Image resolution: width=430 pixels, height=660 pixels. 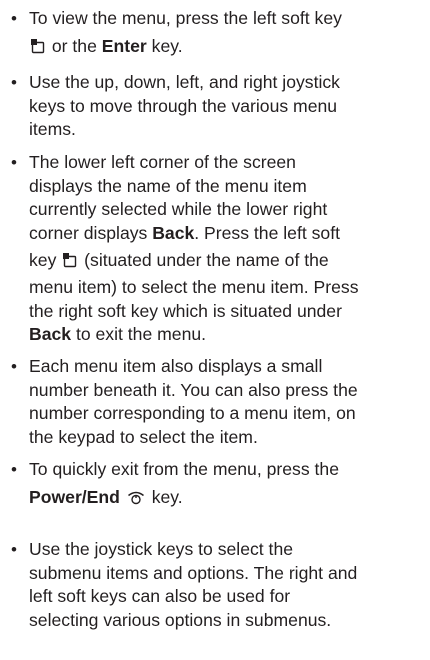 I want to click on power-end-key-icon, so click(x=136, y=500).